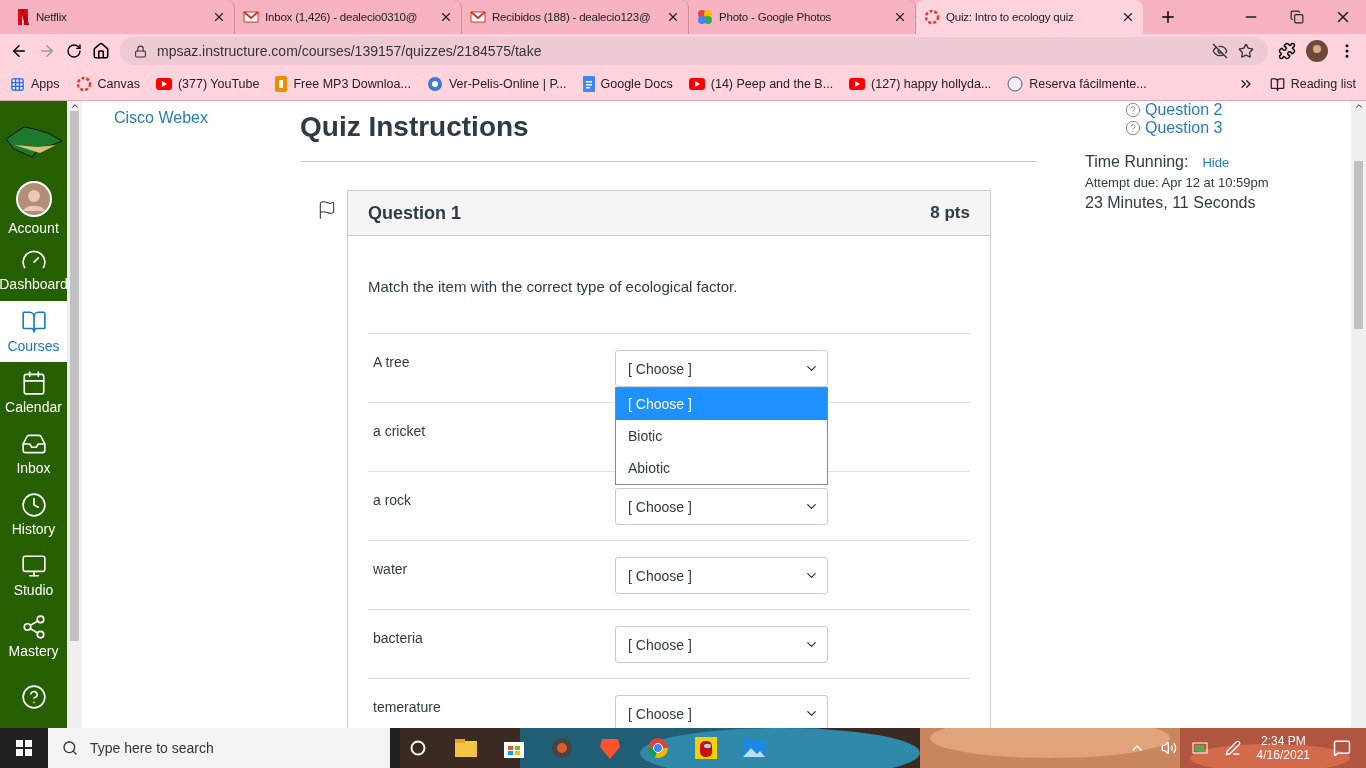 The height and width of the screenshot is (768, 1366). What do you see at coordinates (705, 17) in the screenshot?
I see `pinwheel-icon` at bounding box center [705, 17].